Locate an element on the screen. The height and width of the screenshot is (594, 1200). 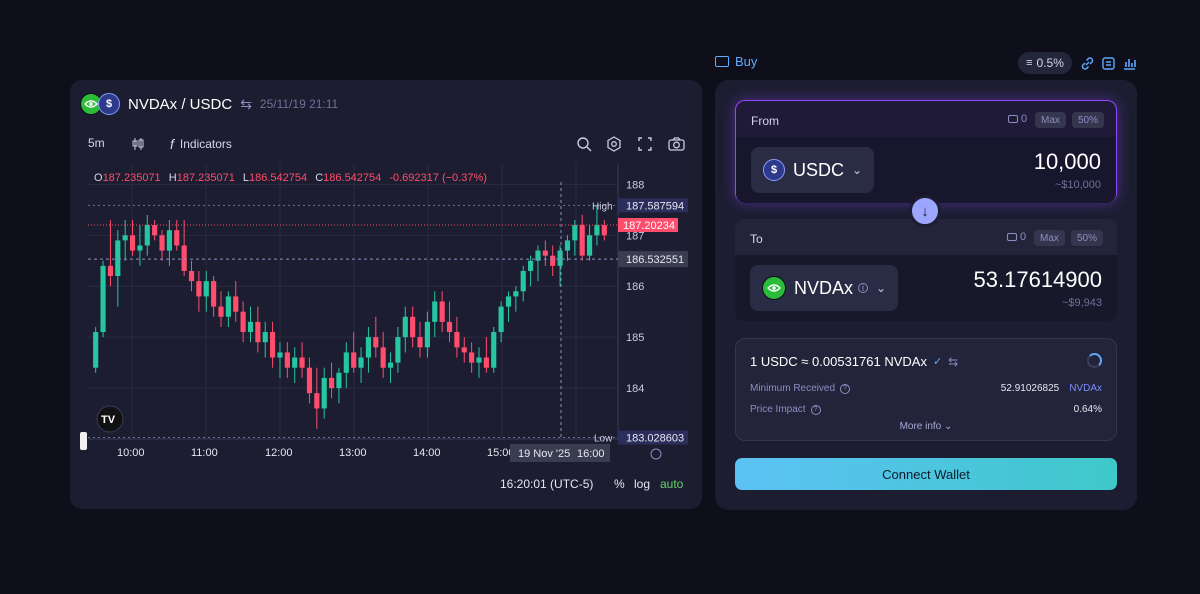
connect-wallet-button: Connect Wallet is located at coordinates (926, 474).